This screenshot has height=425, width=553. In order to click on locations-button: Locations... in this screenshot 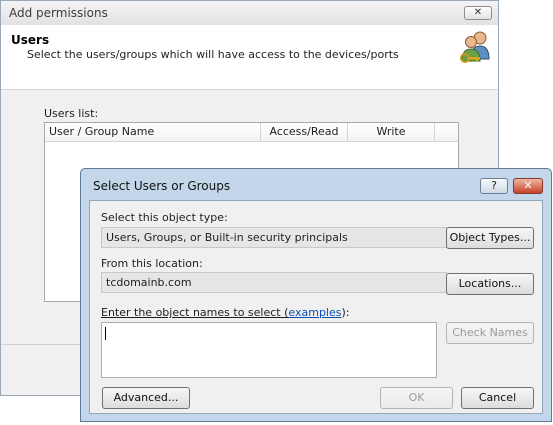, I will do `click(490, 284)`.